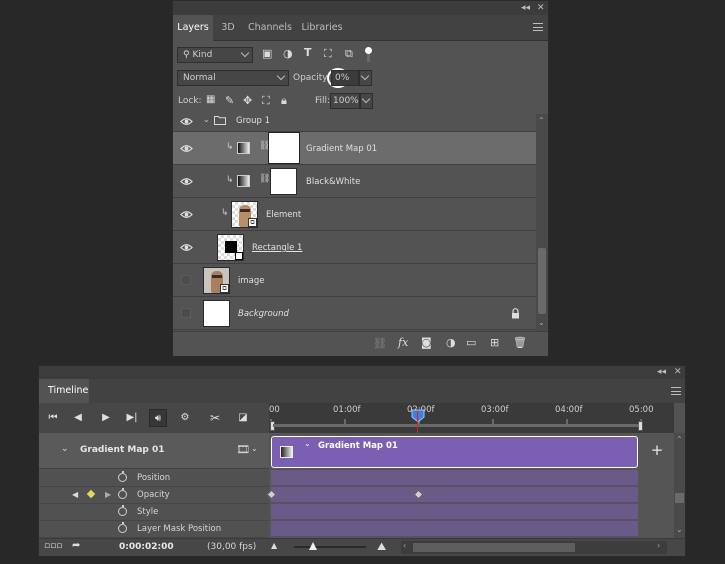 The height and width of the screenshot is (564, 725). I want to click on layer-row-image: ⧉ image, so click(354, 280).